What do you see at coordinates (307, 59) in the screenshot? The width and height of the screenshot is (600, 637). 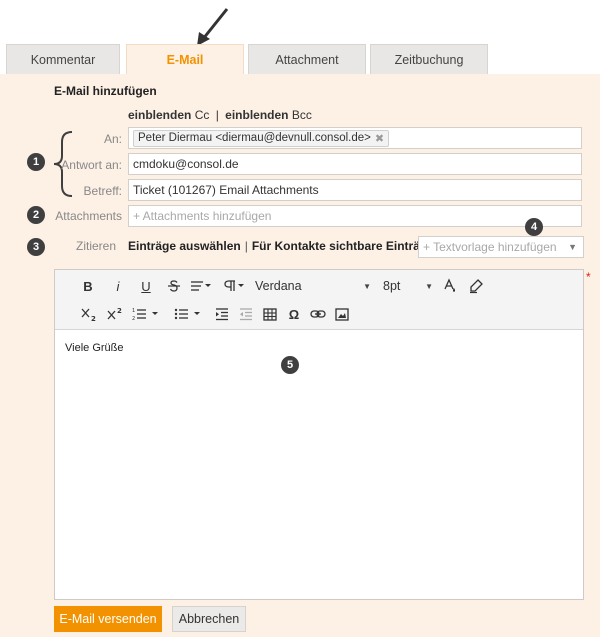 I see `tab-attachment: Attachment` at bounding box center [307, 59].